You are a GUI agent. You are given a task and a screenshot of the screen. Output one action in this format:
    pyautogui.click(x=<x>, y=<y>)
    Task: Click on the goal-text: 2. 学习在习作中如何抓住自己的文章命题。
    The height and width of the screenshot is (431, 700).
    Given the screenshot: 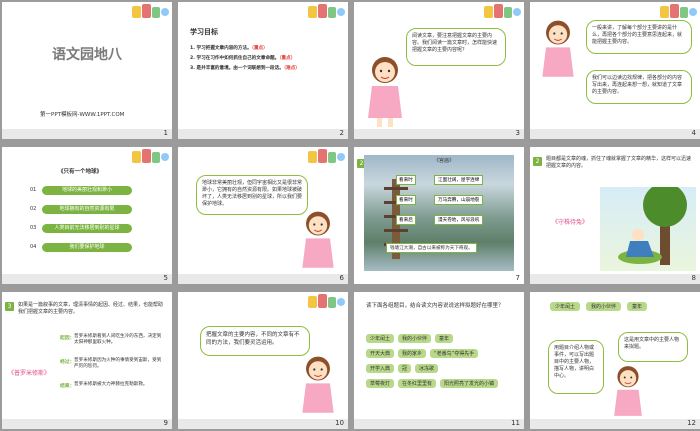 What is the action you would take?
    pyautogui.click(x=235, y=58)
    